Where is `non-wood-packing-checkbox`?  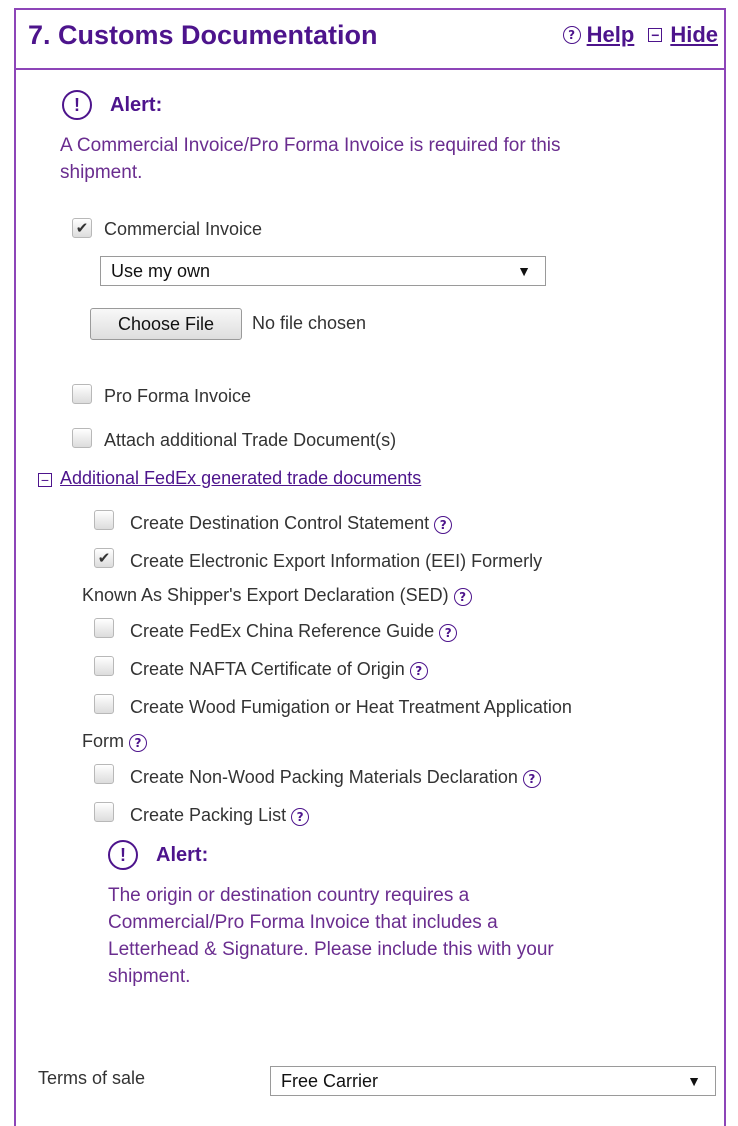 non-wood-packing-checkbox is located at coordinates (104, 774).